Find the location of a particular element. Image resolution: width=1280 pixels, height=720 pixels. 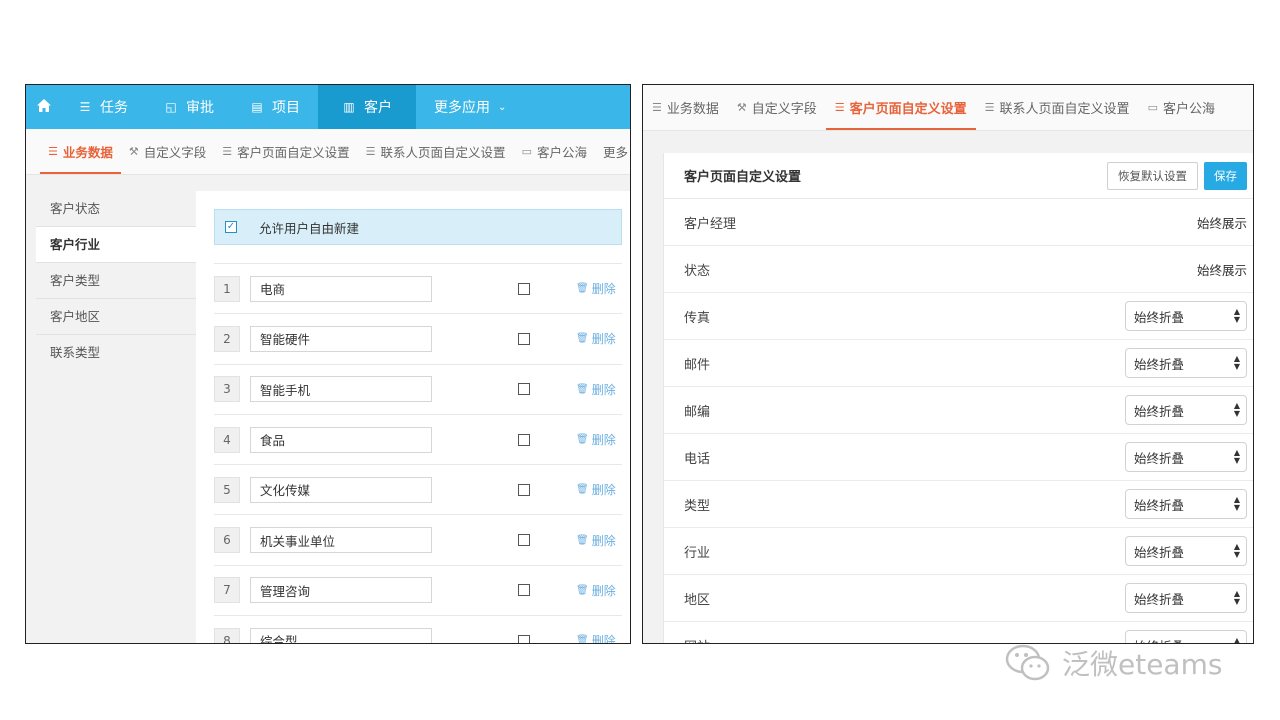

home-icon is located at coordinates (44, 107).